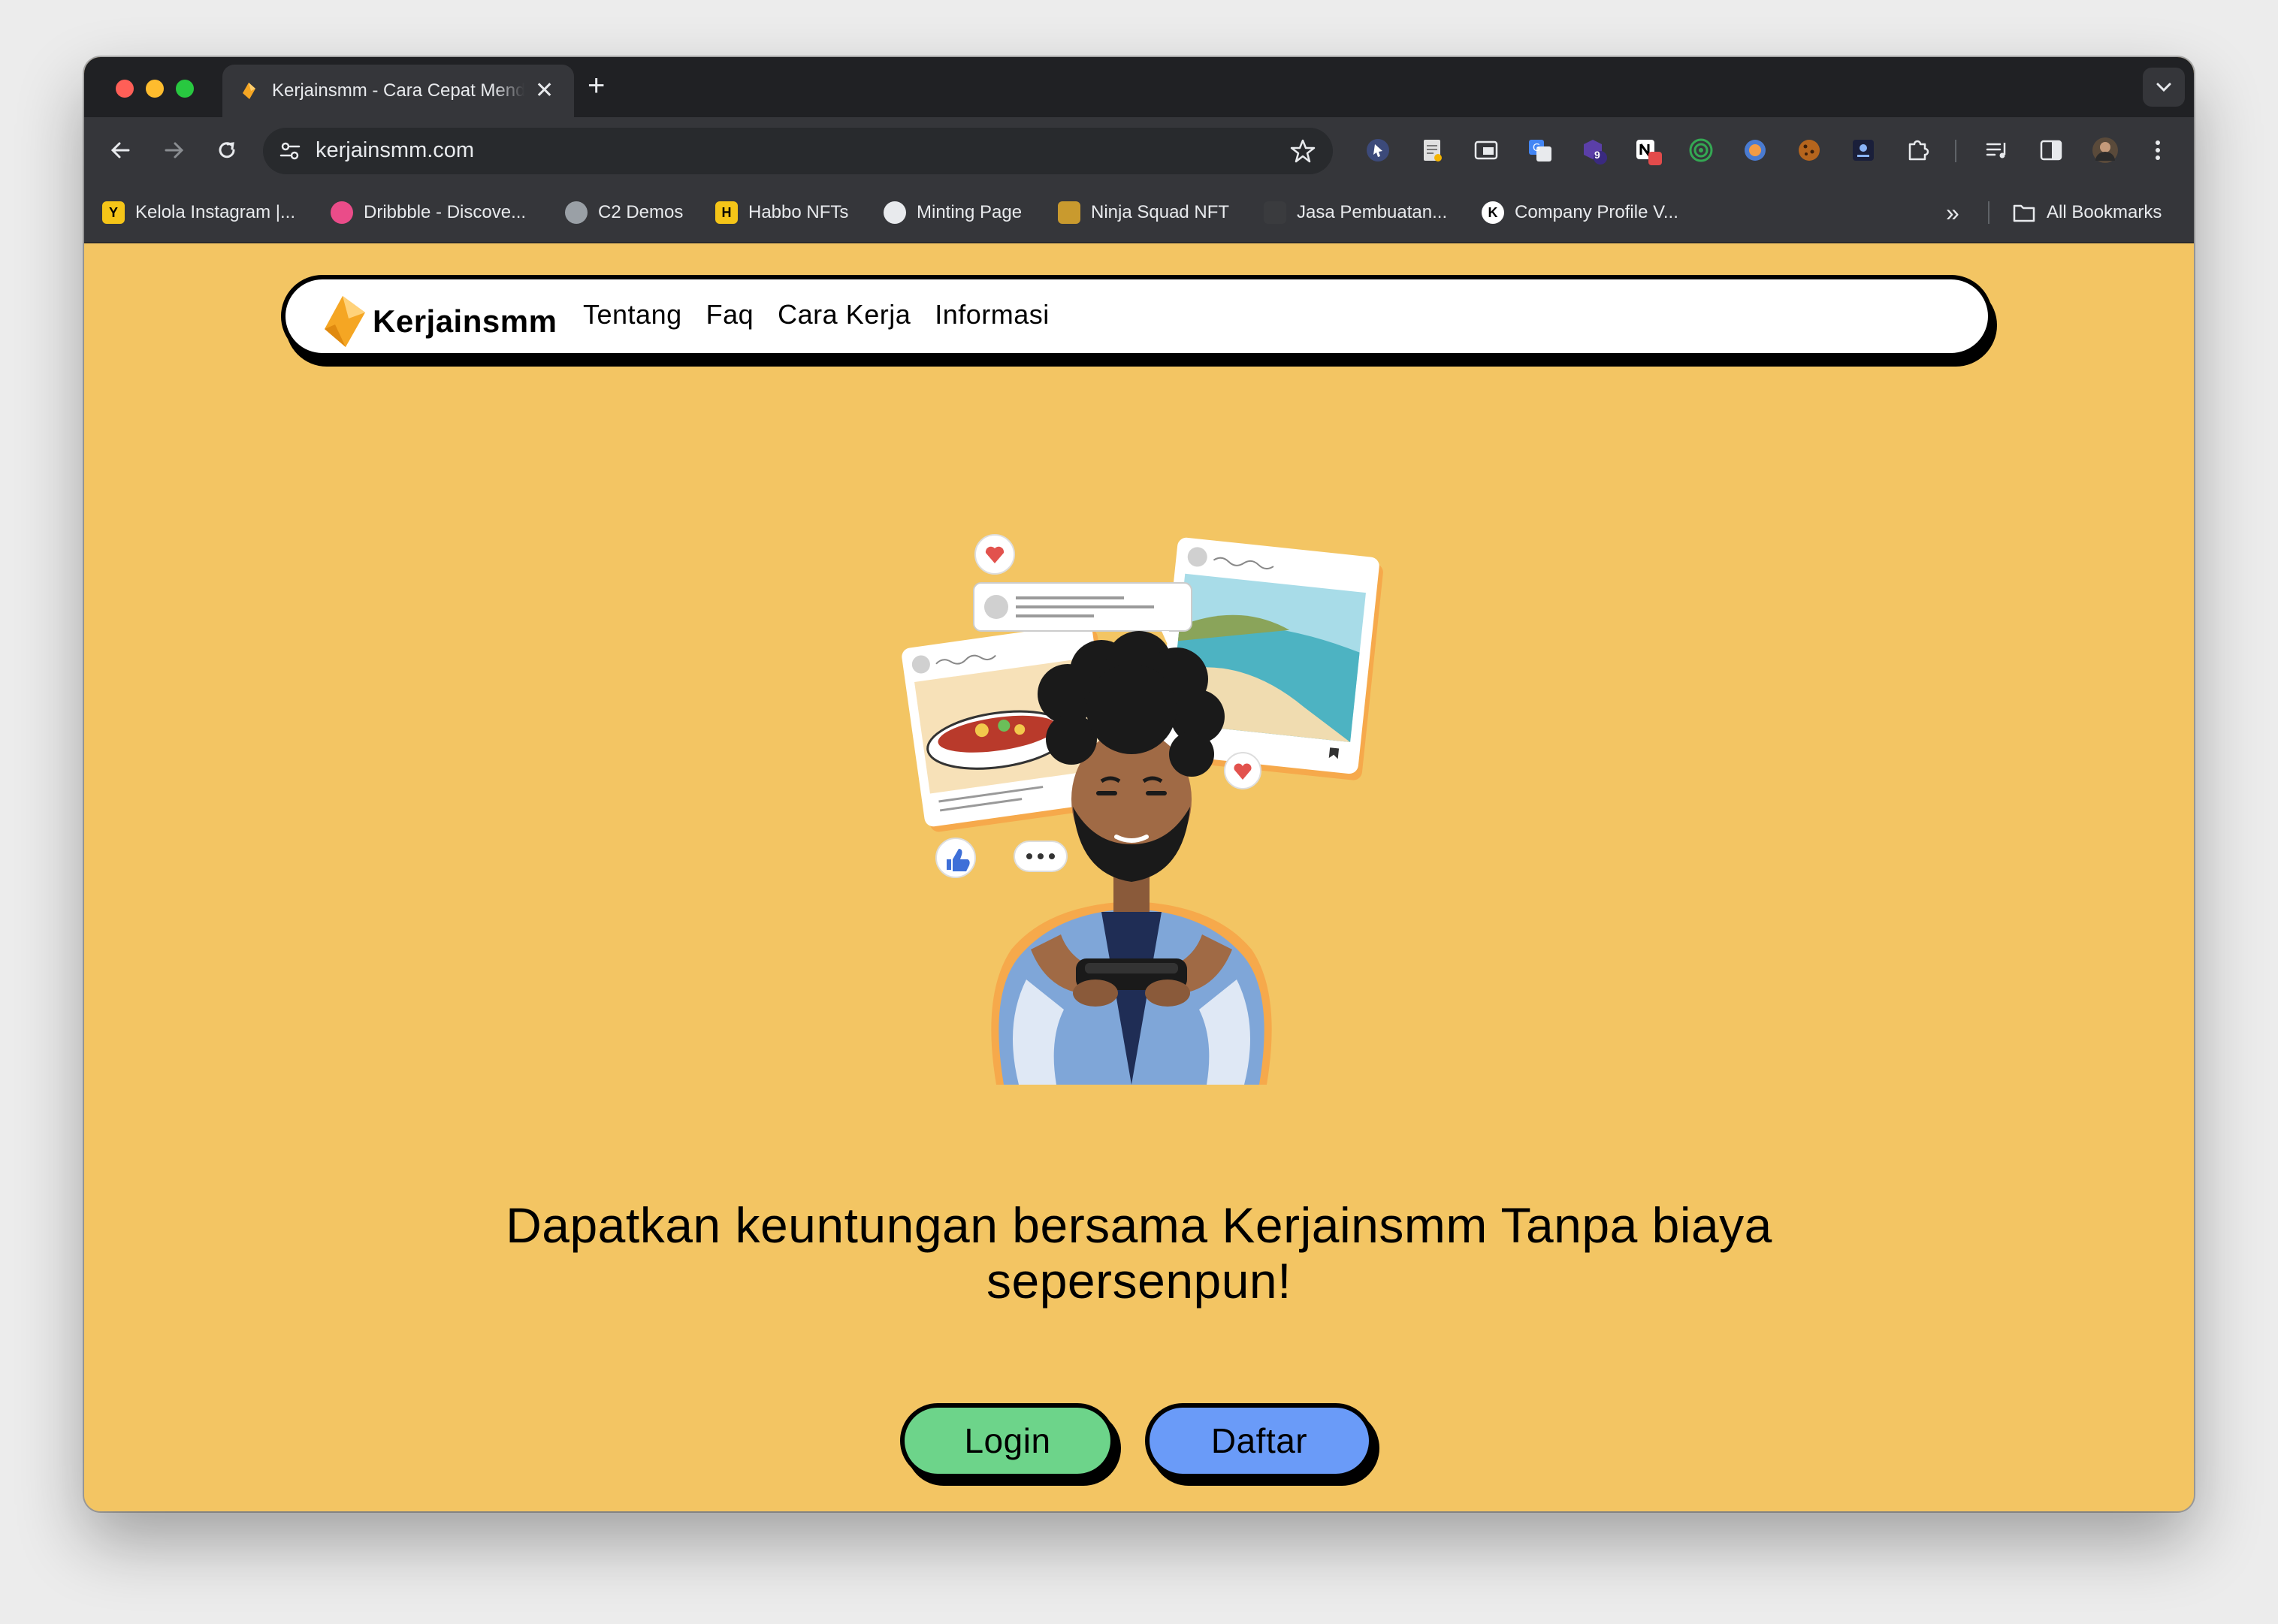 This screenshot has width=2278, height=1624. I want to click on bookmark-label: Ninja Squad NFT, so click(1160, 212).